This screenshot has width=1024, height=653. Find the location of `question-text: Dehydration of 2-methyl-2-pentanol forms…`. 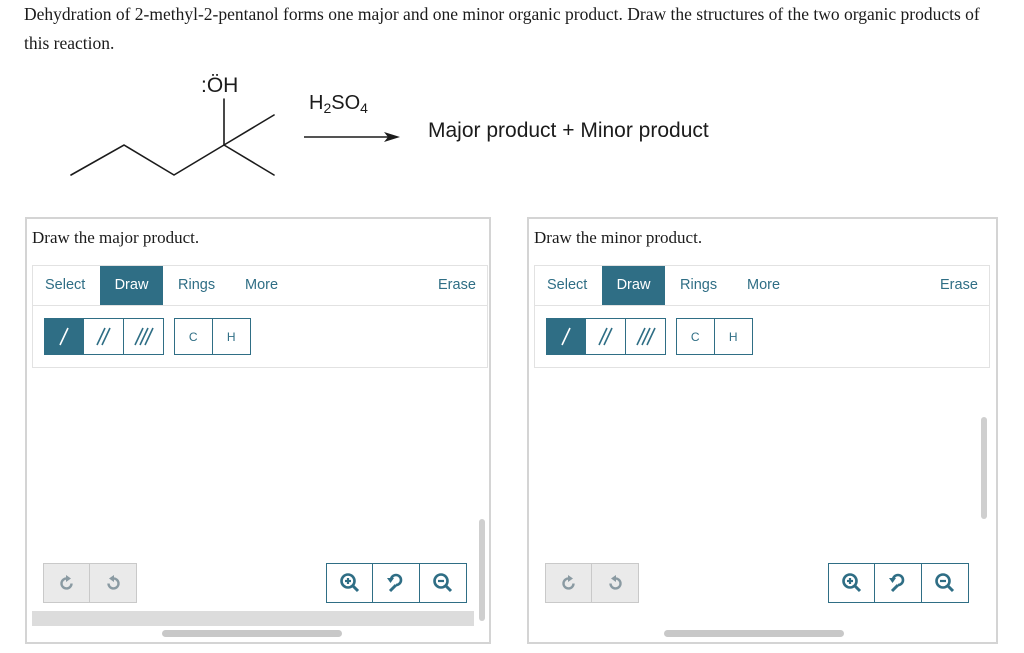

question-text: Dehydration of 2-methyl-2-pentanol forms… is located at coordinates (502, 28).